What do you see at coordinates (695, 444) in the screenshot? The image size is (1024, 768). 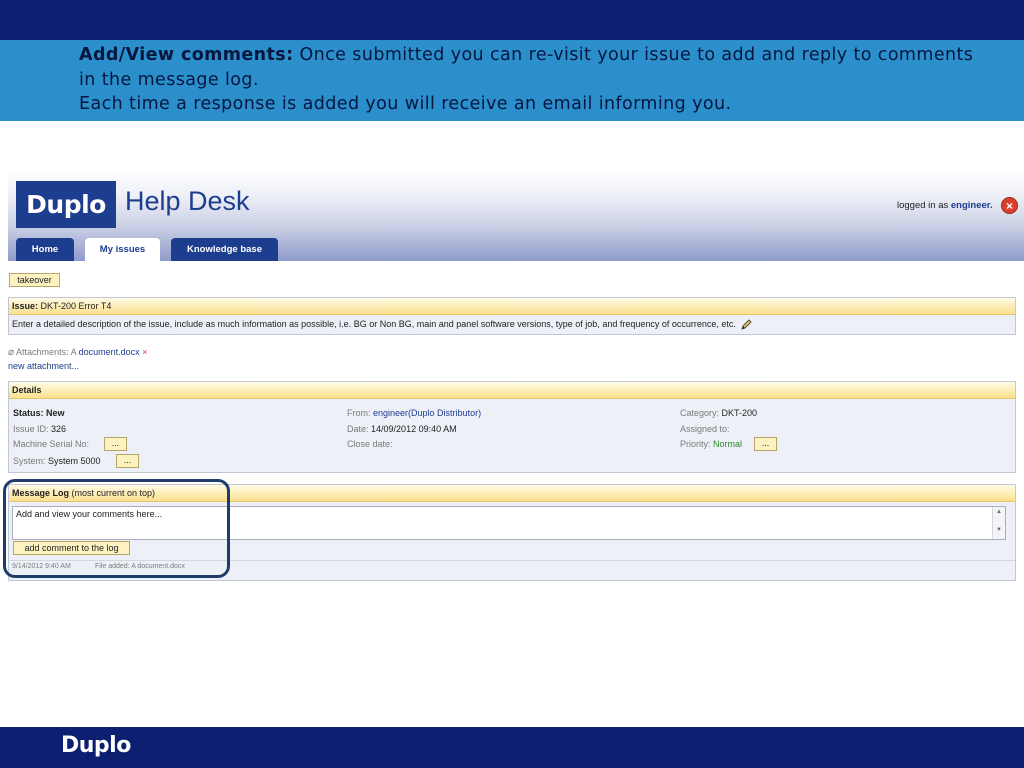 I see `priority-label: Priority:` at bounding box center [695, 444].